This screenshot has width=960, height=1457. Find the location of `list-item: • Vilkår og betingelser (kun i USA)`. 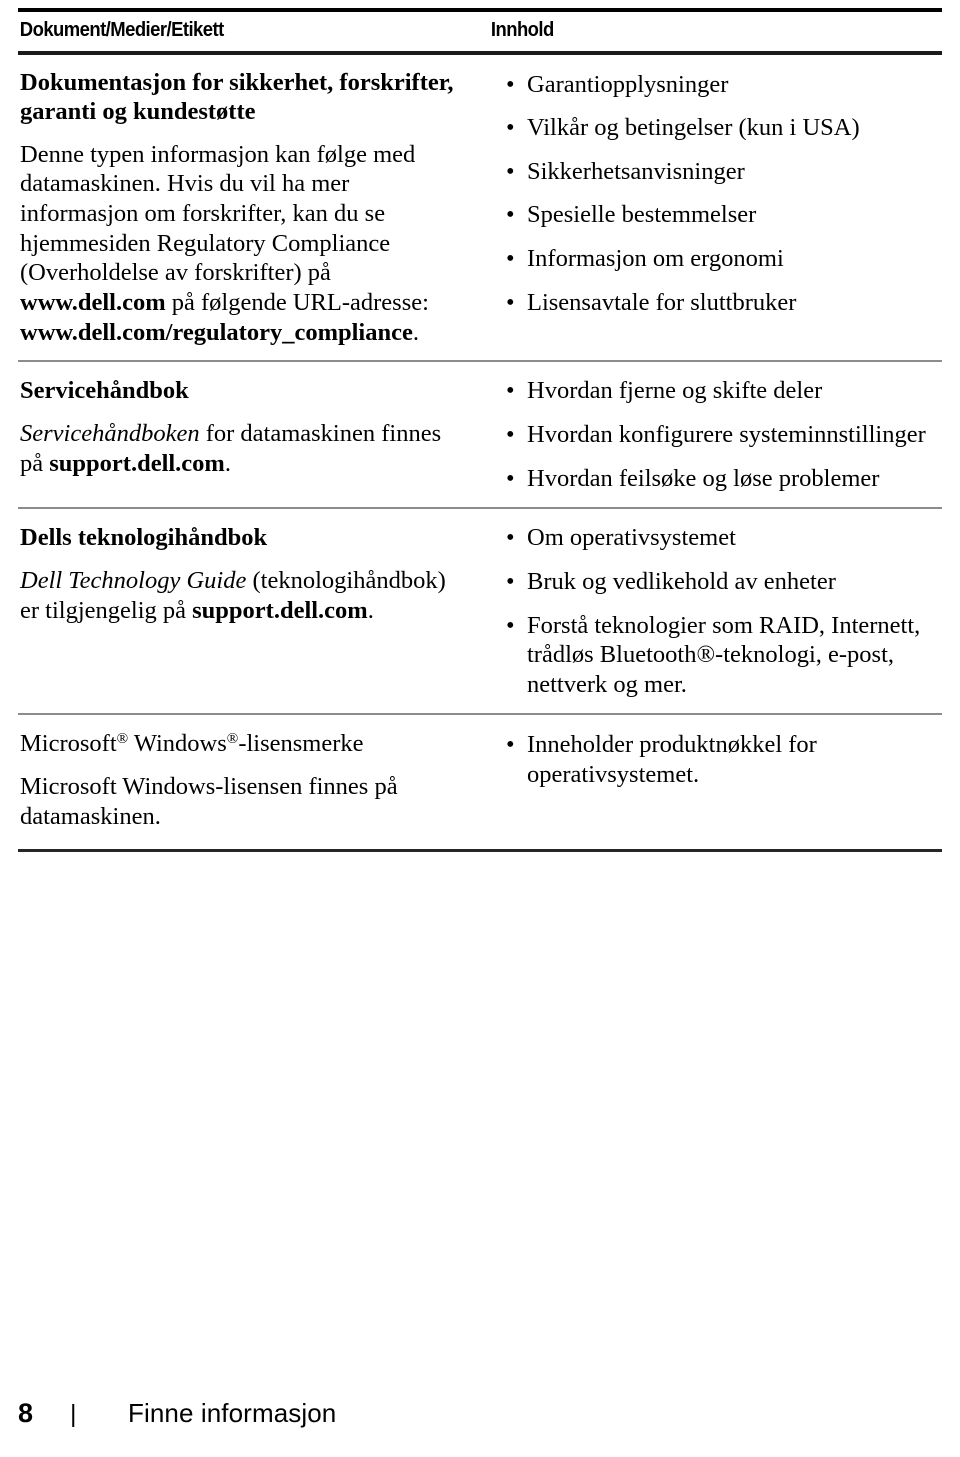

list-item: • Vilkår og betingelser (kun i USA) is located at coordinates (711, 128).